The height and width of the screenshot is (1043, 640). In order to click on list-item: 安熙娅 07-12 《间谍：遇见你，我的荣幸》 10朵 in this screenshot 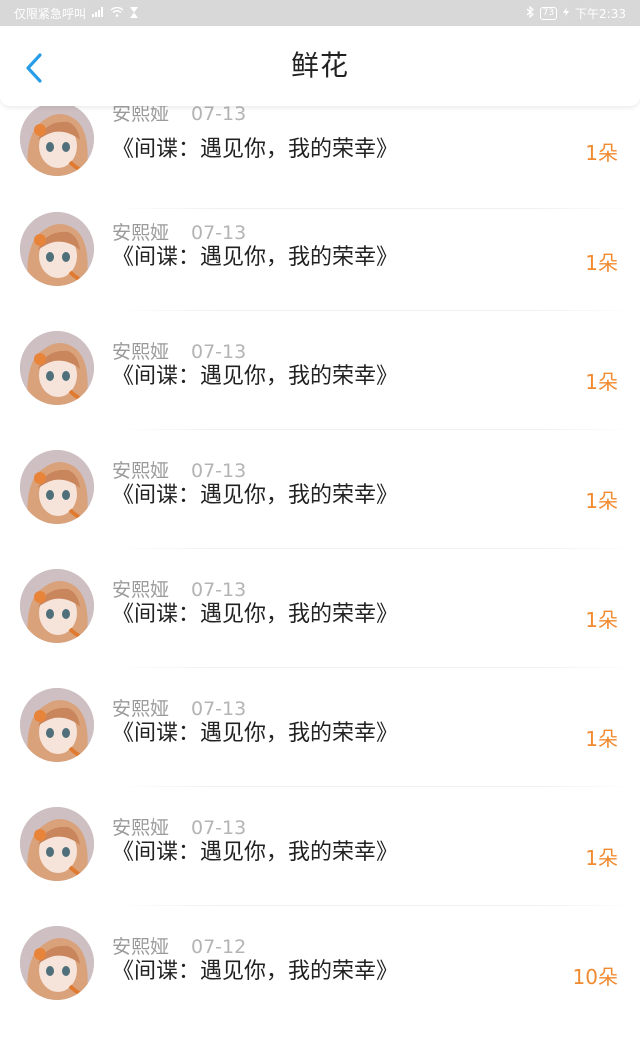, I will do `click(320, 983)`.